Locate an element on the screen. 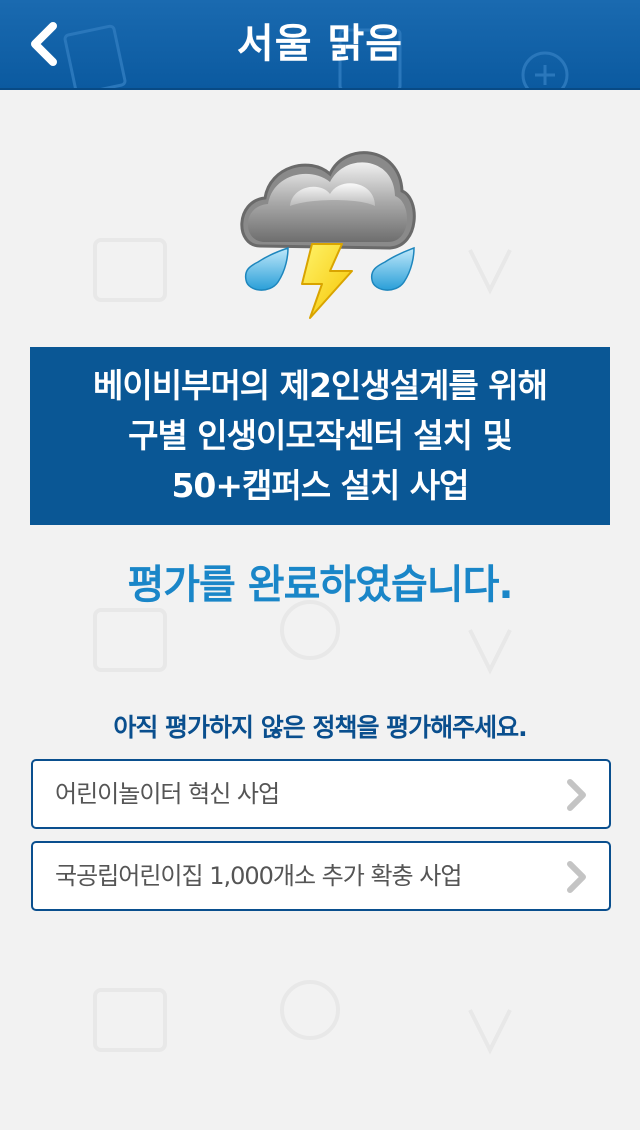 This screenshot has height=1130, width=640. policy-title-line: 베이비부머의 제2인생설계를 위해 is located at coordinates (320, 385).